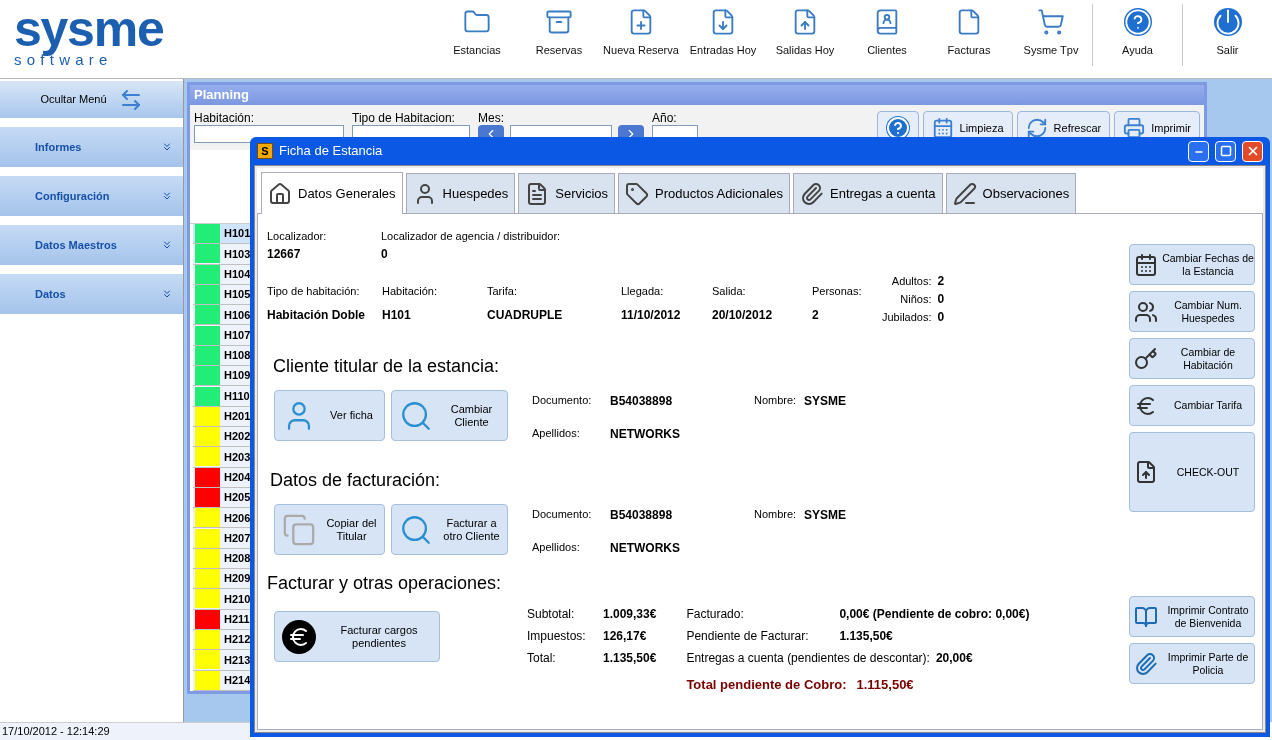 Image resolution: width=1272 pixels, height=740 pixels. Describe the element at coordinates (91, 147) in the screenshot. I see `menu-section: Informes` at that location.